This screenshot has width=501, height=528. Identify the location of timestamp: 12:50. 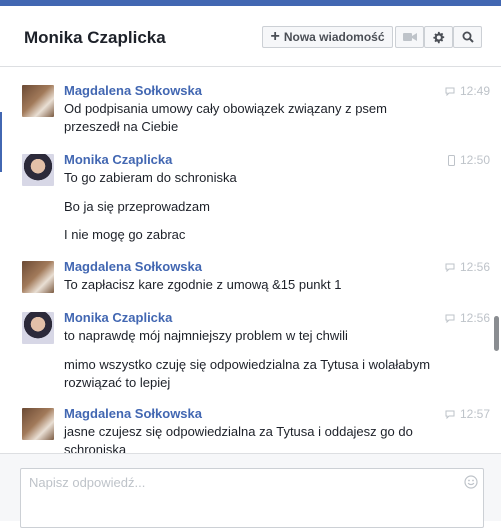
(468, 160).